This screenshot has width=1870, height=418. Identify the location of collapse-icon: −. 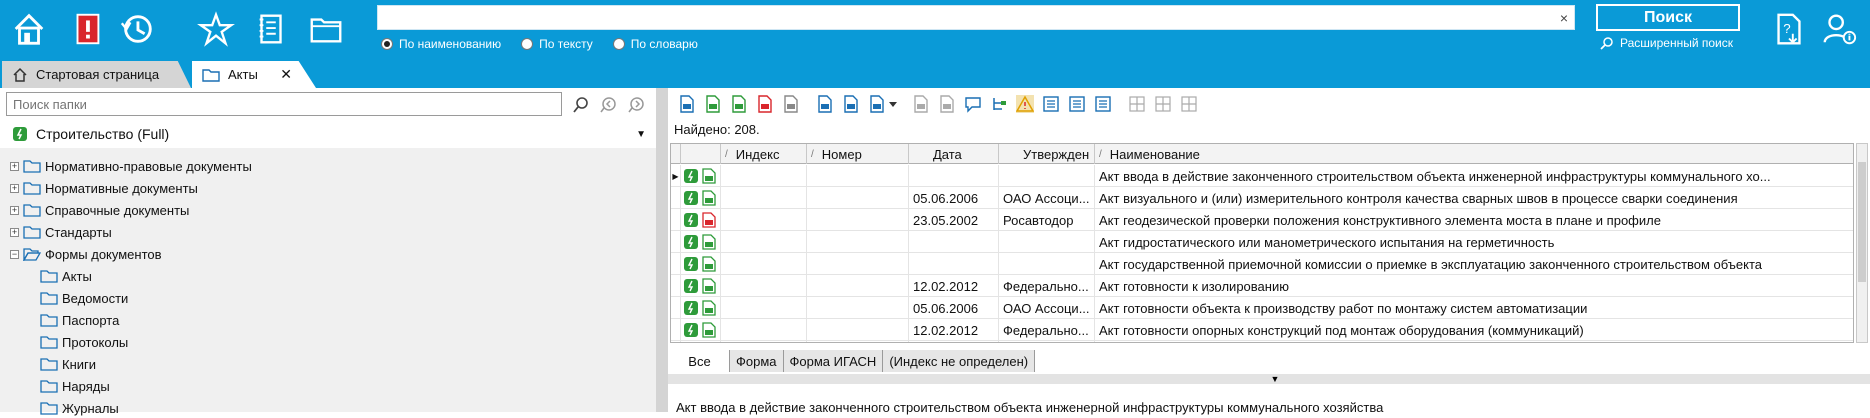
(14, 254).